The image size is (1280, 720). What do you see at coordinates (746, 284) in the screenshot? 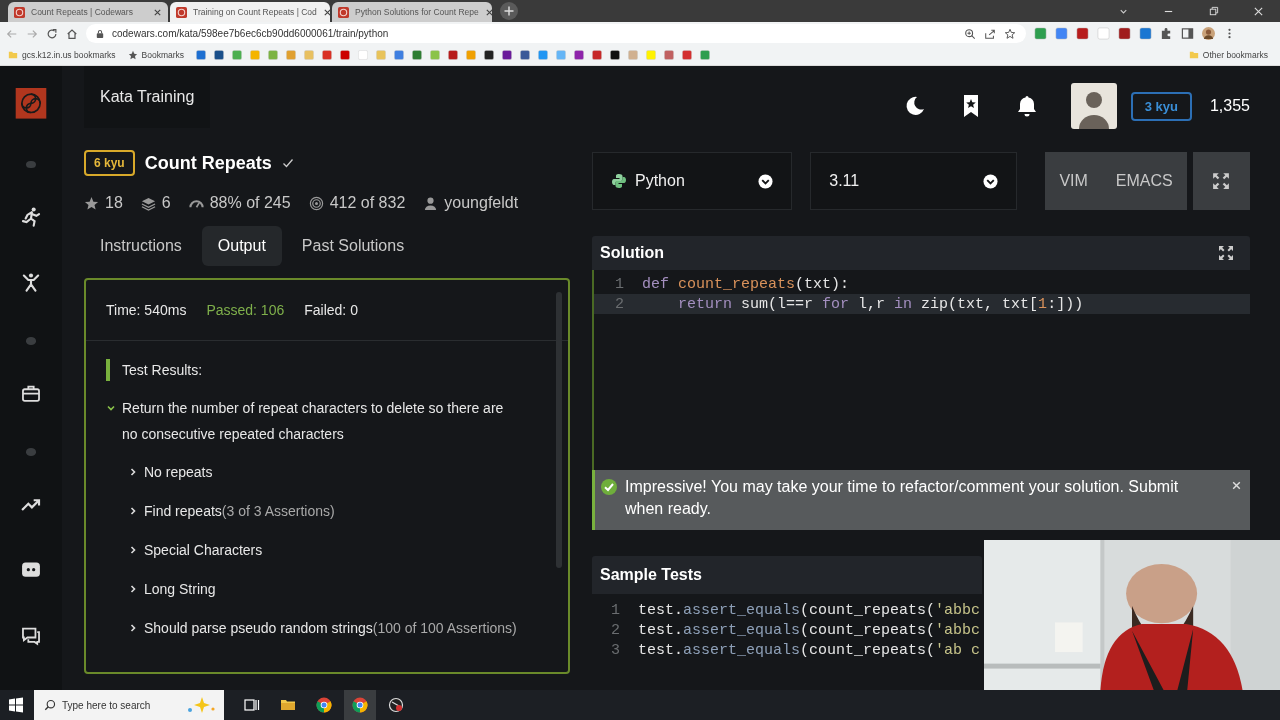
I see `code-line: def count_repeats(txt):` at bounding box center [746, 284].